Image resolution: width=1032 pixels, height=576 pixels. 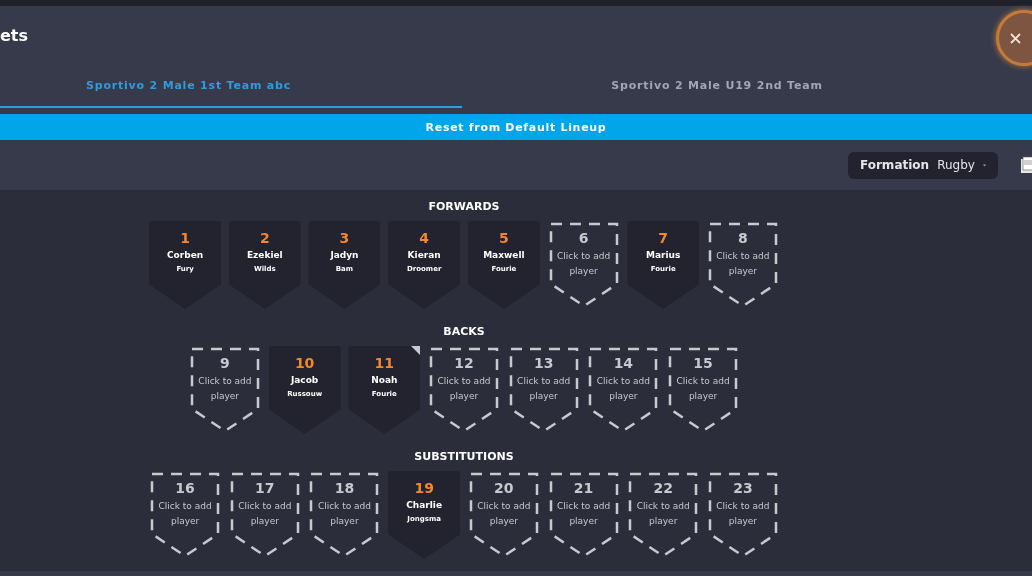 What do you see at coordinates (895, 165) in the screenshot?
I see `formation-label: Formation` at bounding box center [895, 165].